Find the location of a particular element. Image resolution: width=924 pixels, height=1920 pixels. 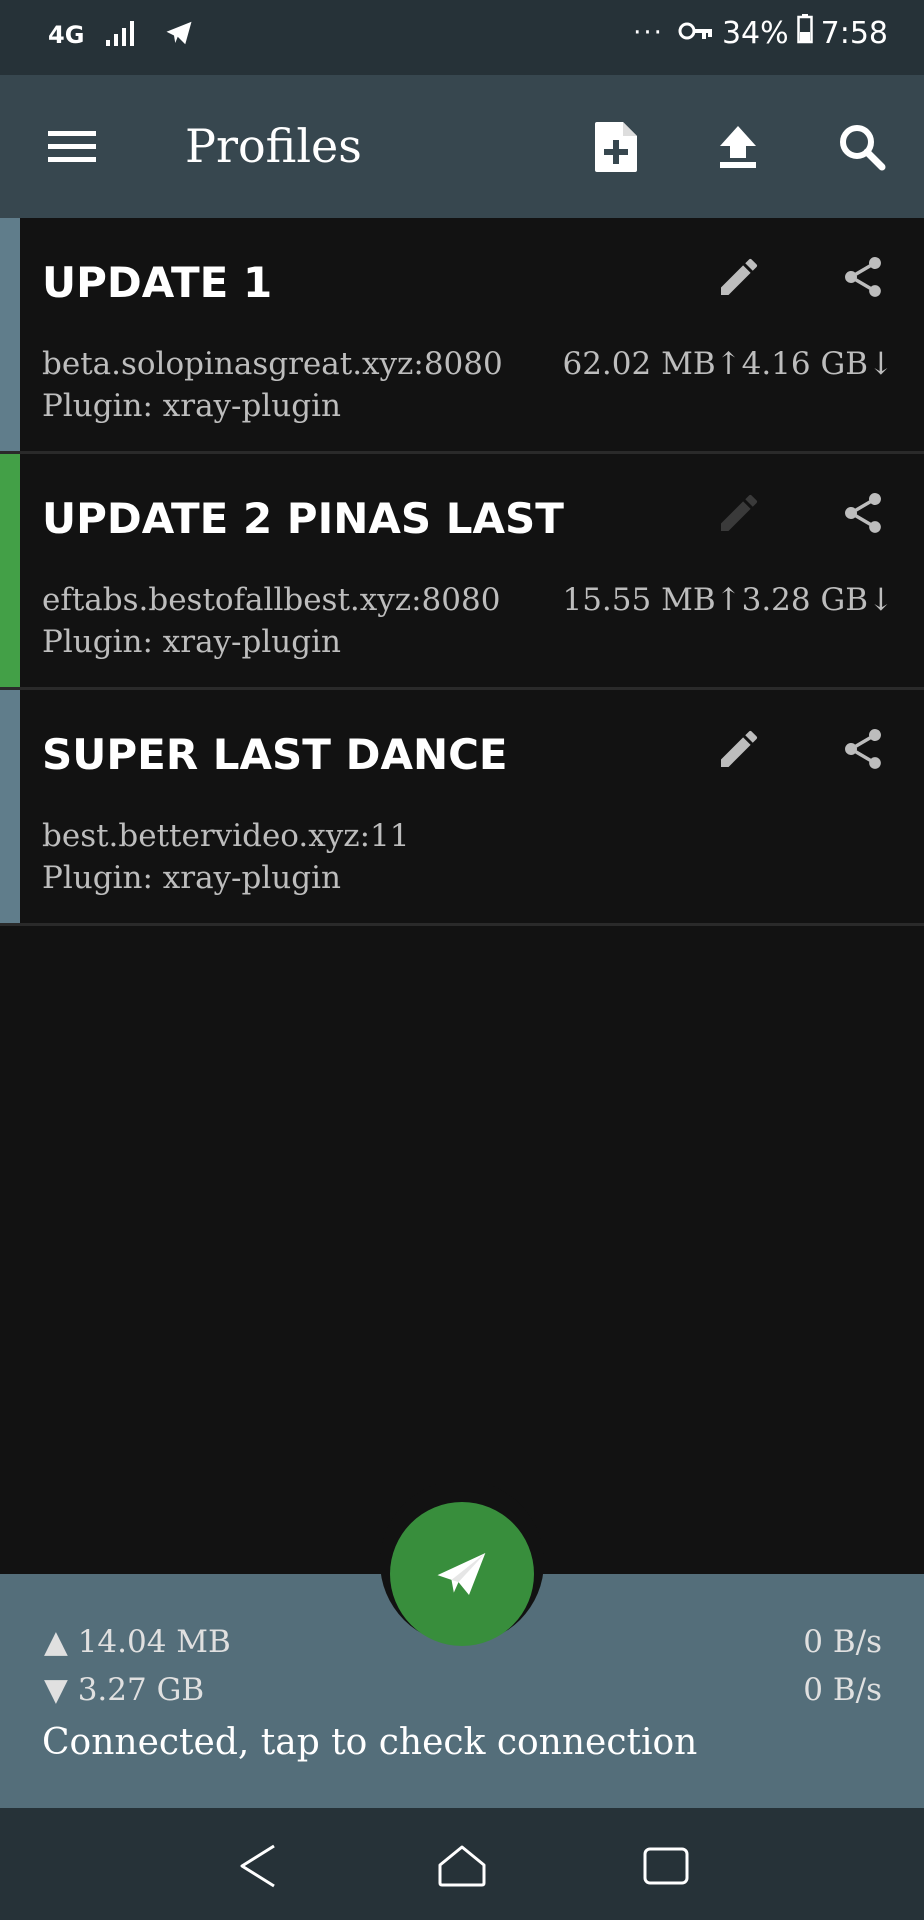

network-type: 4G is located at coordinates (66, 35).